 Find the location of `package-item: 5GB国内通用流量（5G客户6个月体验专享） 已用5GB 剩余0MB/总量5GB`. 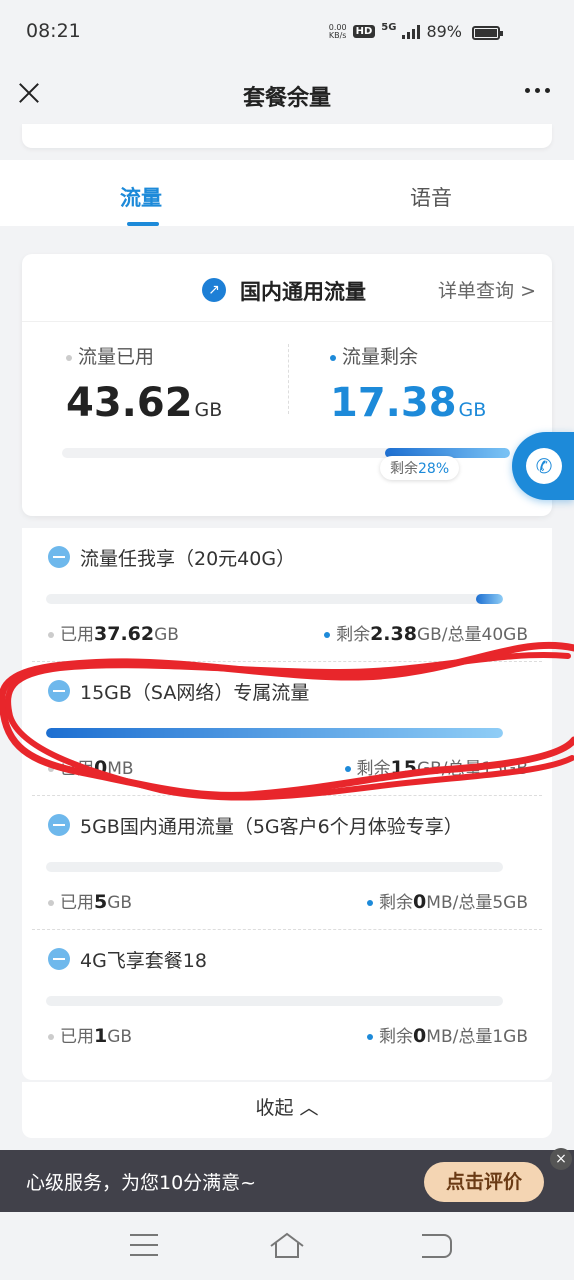

package-item: 5GB国内通用流量（5G客户6个月体验专享） 已用5GB 剩余0MB/总量5GB is located at coordinates (287, 863).